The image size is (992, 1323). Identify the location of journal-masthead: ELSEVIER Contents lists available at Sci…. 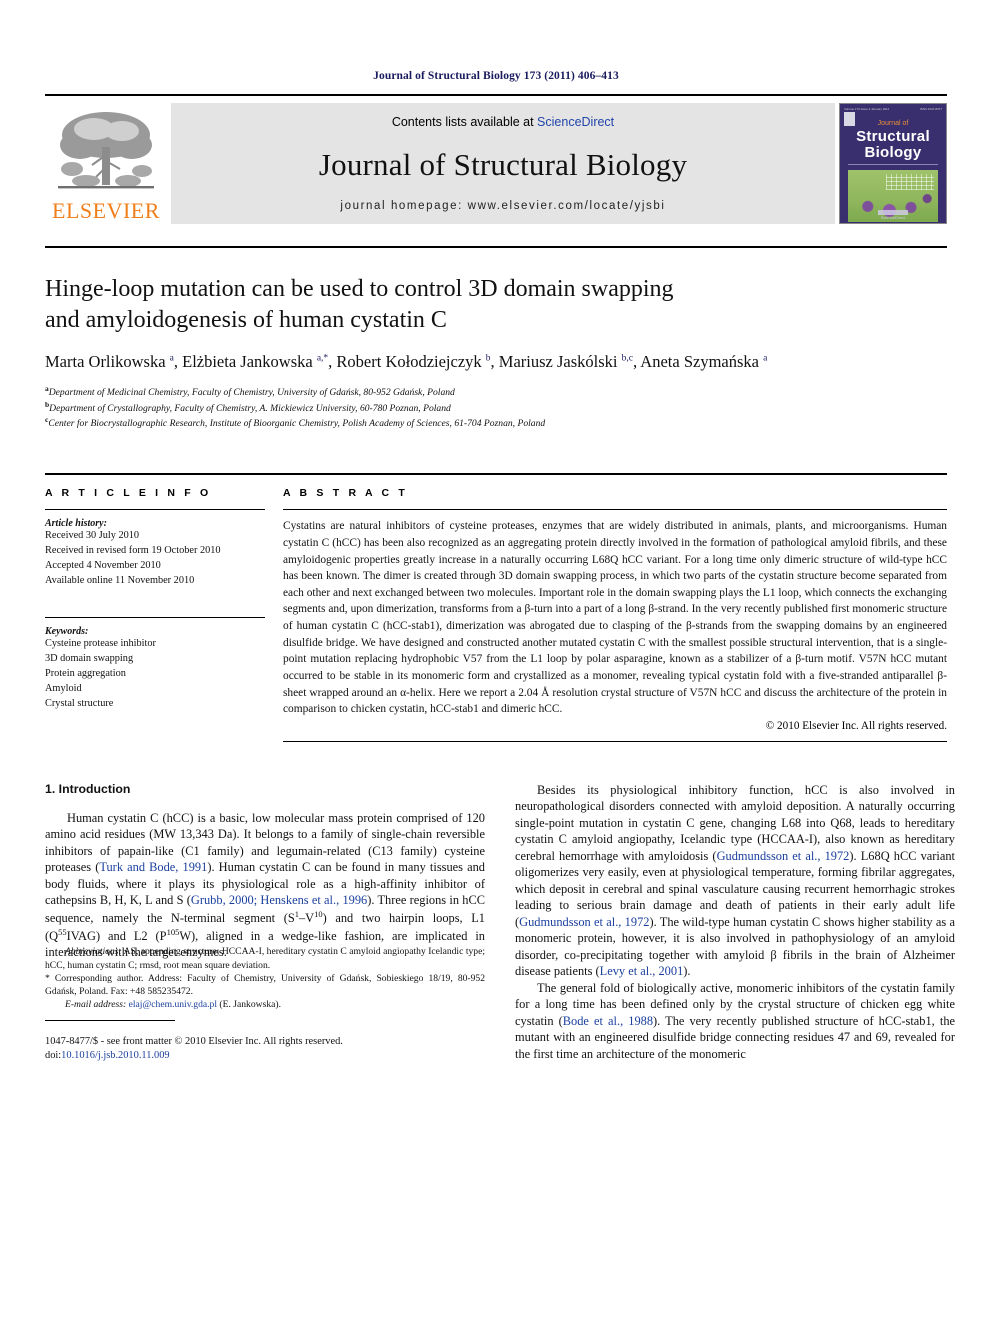
(496, 159).